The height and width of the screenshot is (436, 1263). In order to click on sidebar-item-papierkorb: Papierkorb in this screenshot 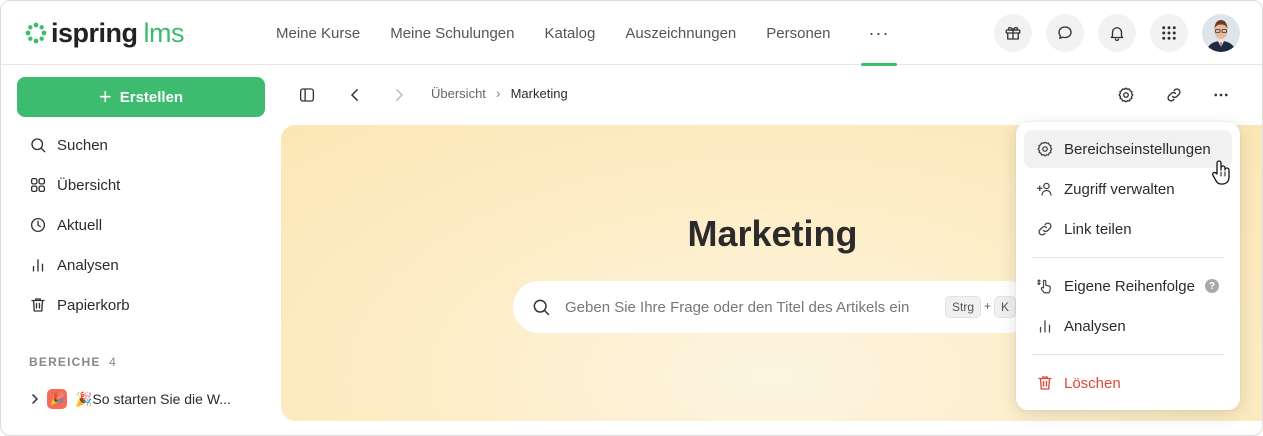, I will do `click(79, 305)`.